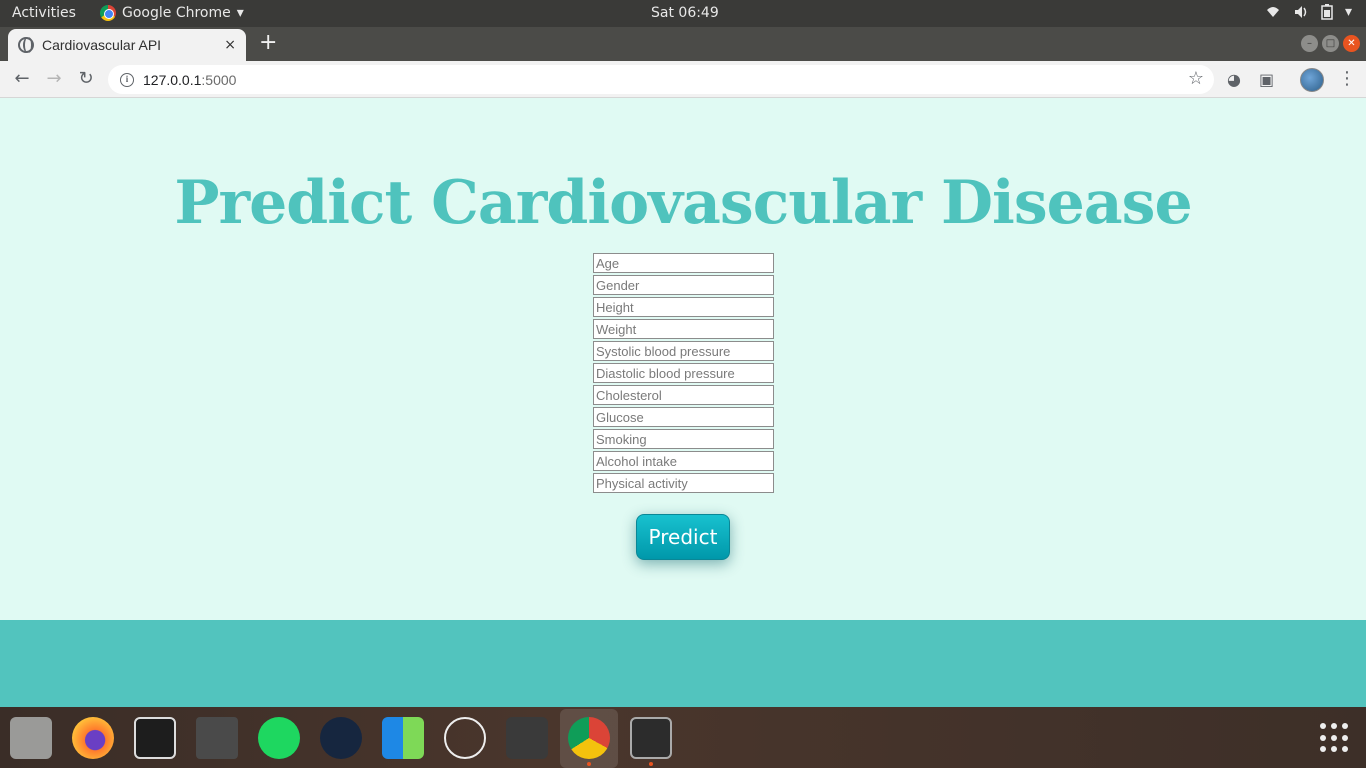  Describe the element at coordinates (683, 395) in the screenshot. I see `cholesterol-input` at that location.